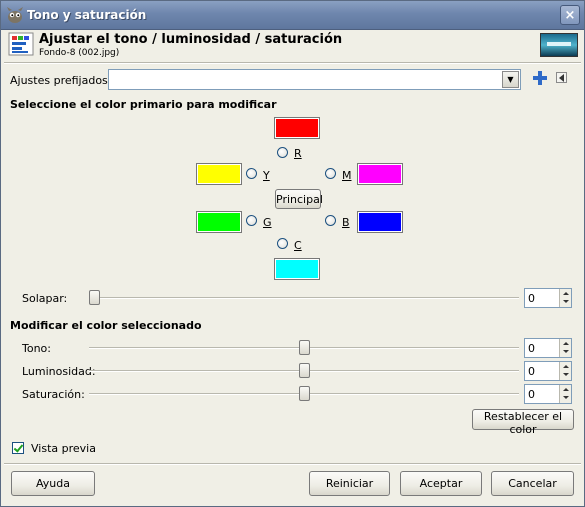 Image resolution: width=585 pixels, height=507 pixels. Describe the element at coordinates (441, 483) in the screenshot. I see `ok-button: Aceptar` at that location.